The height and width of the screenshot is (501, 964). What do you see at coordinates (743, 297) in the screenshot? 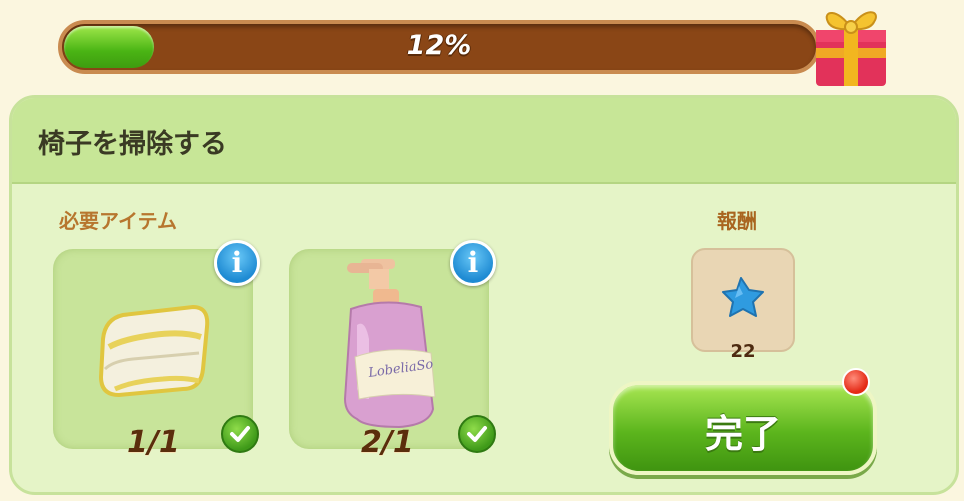
I see `blue-star-icon` at bounding box center [743, 297].